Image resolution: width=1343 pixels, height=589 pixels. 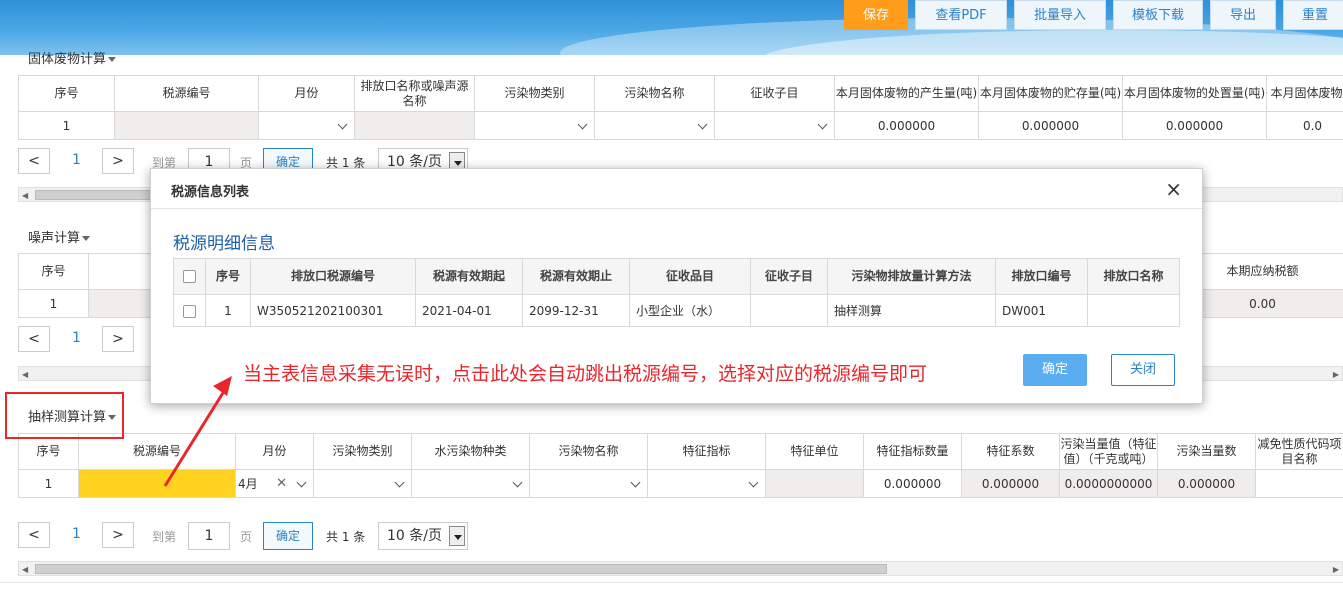 What do you see at coordinates (1133, 276) in the screenshot?
I see `column-header: 排放口名称` at bounding box center [1133, 276].